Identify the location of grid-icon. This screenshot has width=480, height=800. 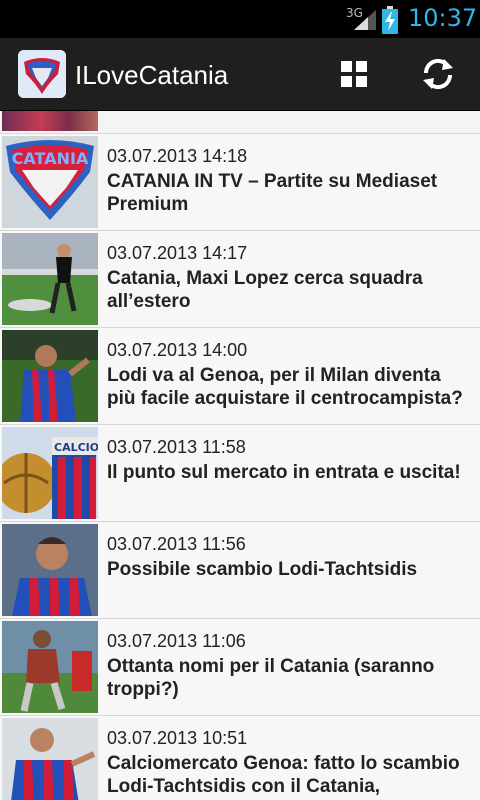
(354, 74).